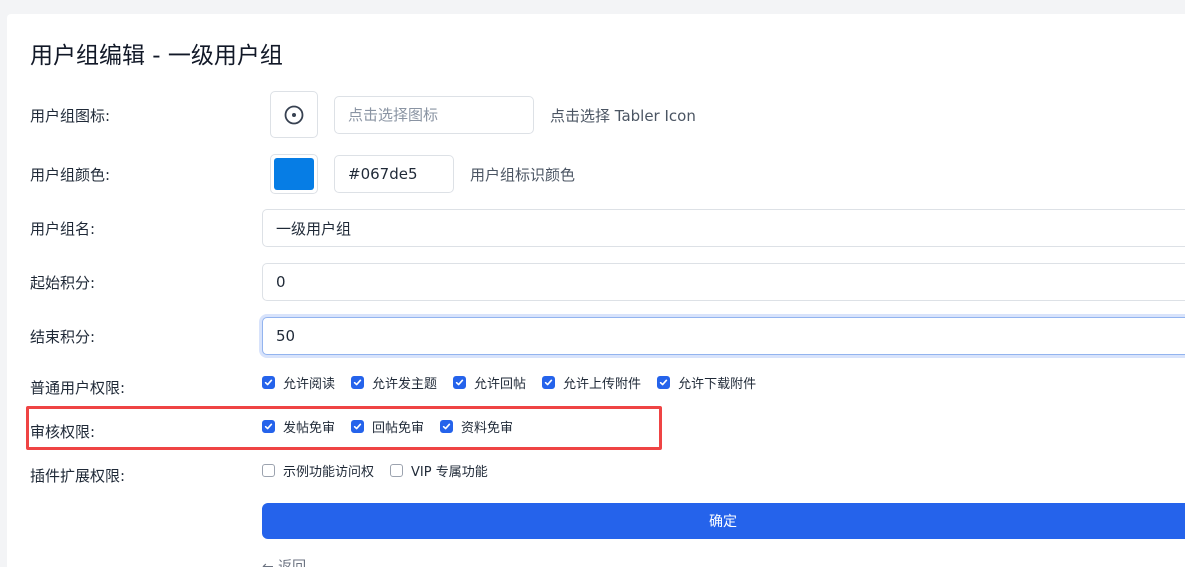 The height and width of the screenshot is (567, 1185). I want to click on end-points-input, so click(723, 336).